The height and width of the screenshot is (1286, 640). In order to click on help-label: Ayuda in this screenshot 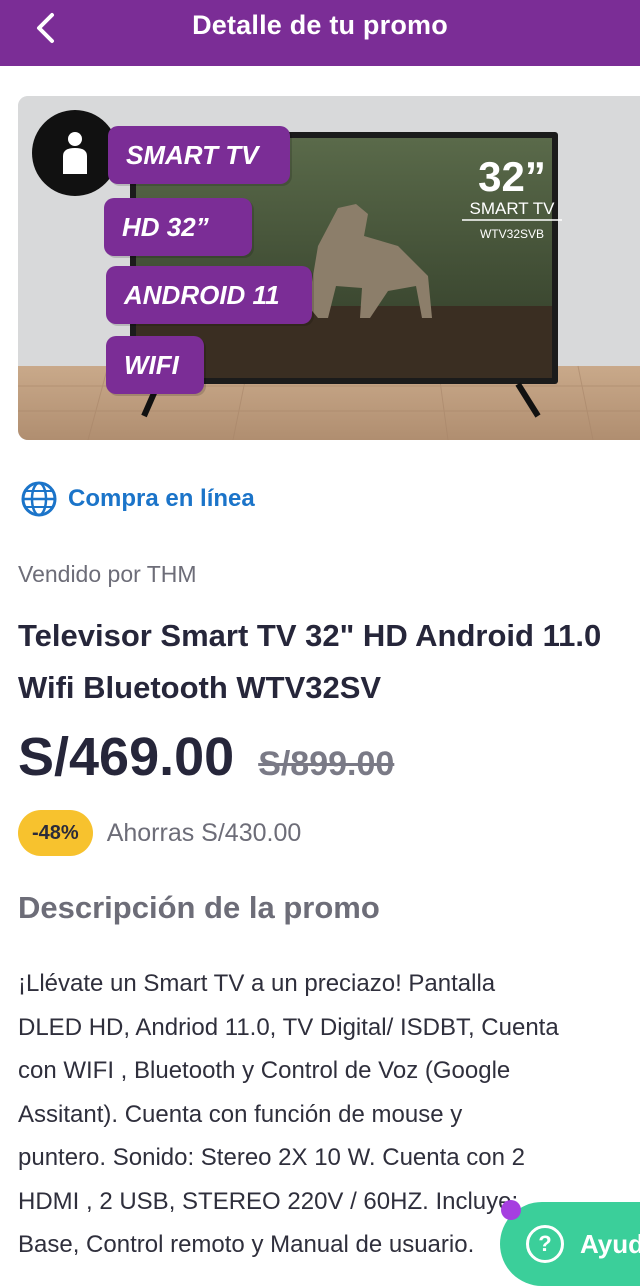, I will do `click(610, 1243)`.